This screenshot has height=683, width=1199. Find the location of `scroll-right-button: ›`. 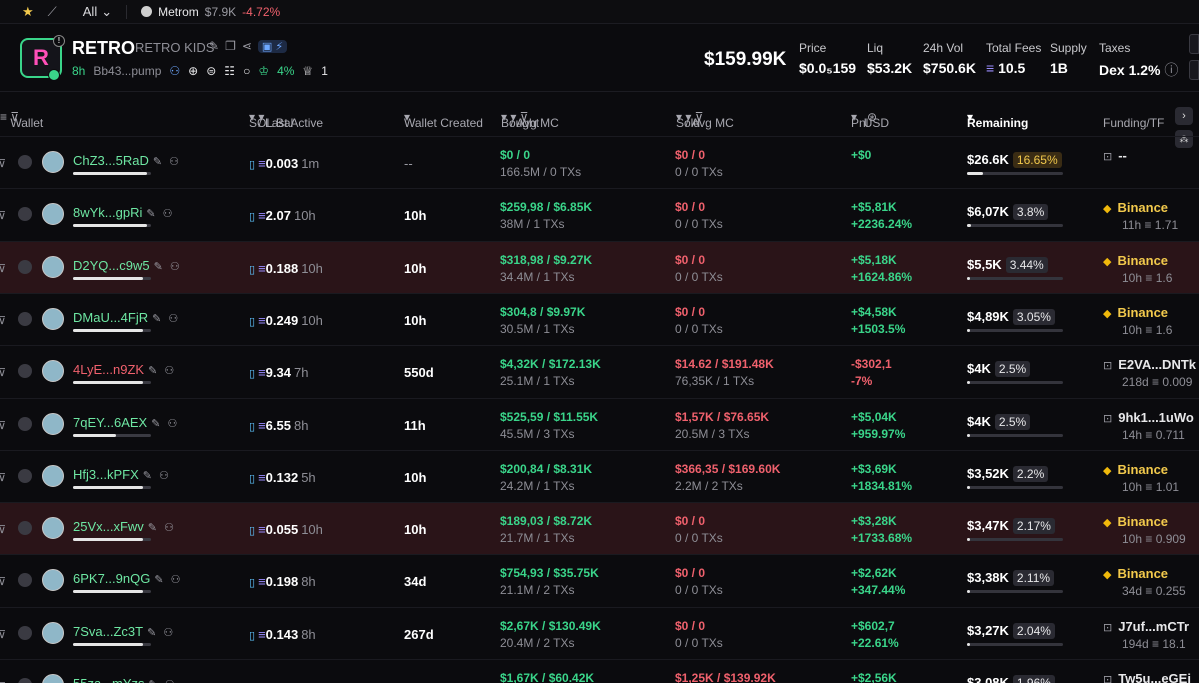

scroll-right-button: › is located at coordinates (1184, 116).